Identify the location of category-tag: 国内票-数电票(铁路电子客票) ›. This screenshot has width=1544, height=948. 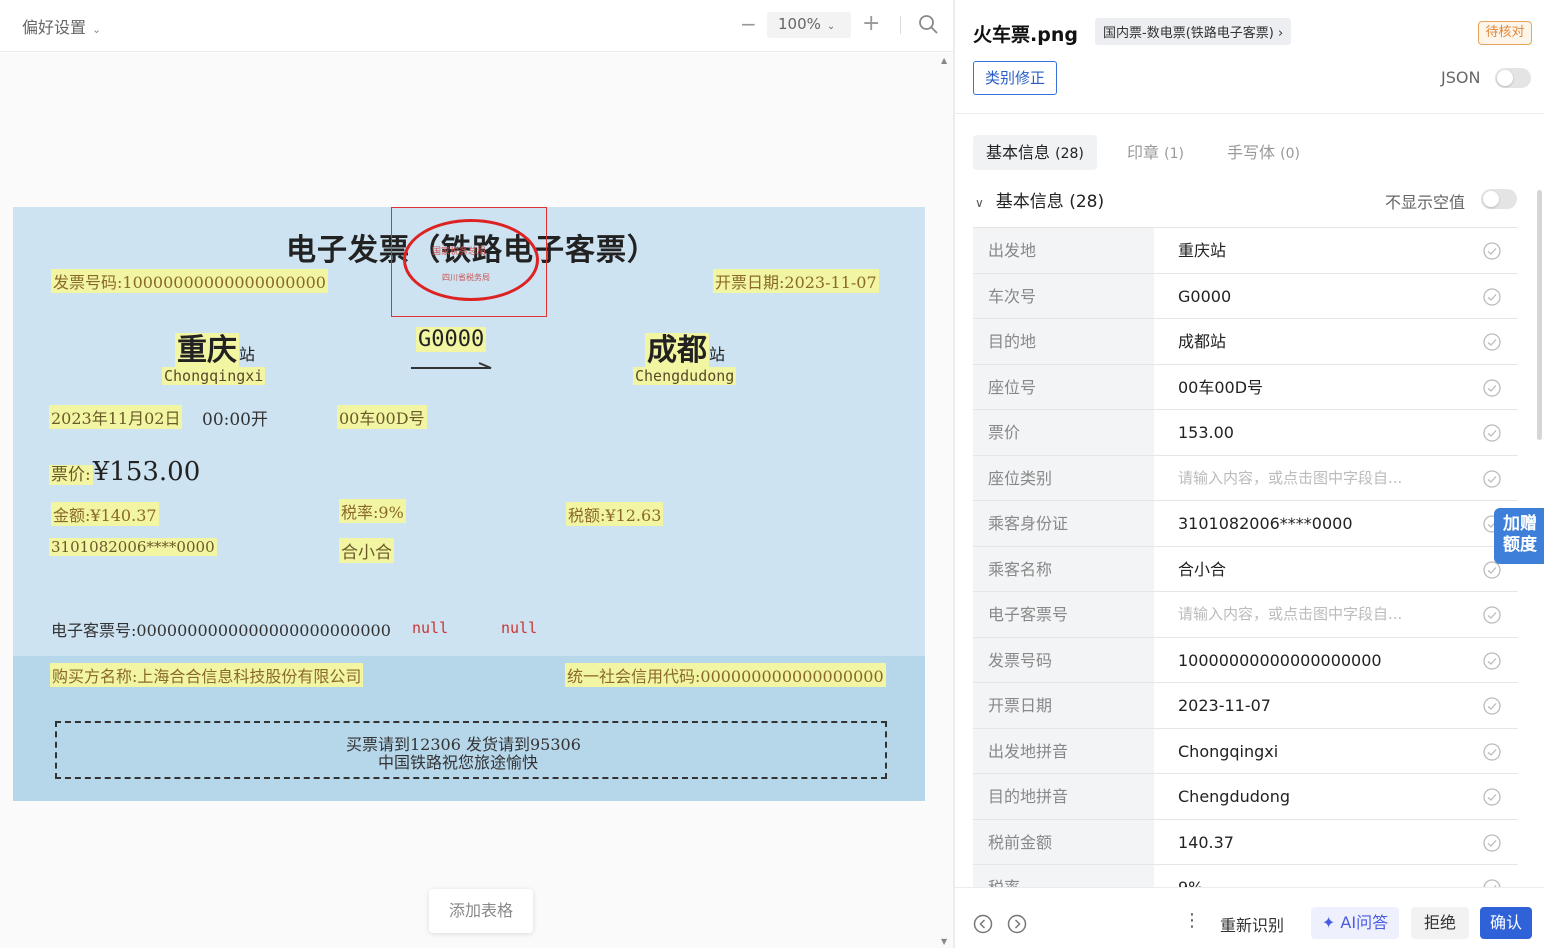
(1193, 31).